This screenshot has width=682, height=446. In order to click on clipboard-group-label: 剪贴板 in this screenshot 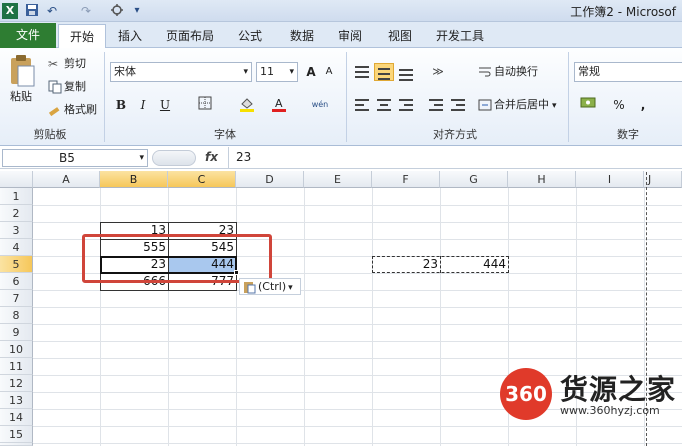, I will do `click(50, 134)`.